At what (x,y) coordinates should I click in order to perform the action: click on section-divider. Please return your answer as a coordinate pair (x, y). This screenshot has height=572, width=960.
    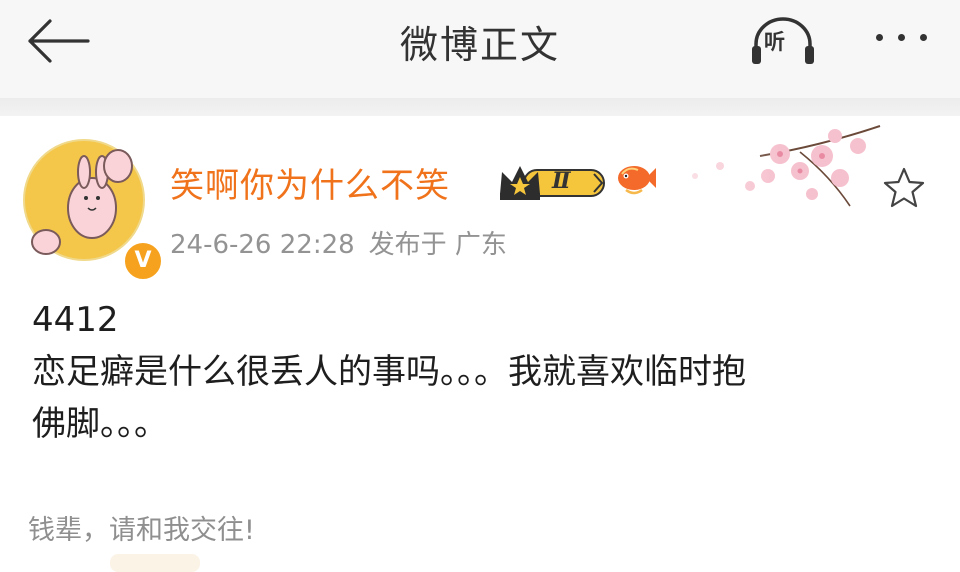
    Looking at the image, I should click on (480, 107).